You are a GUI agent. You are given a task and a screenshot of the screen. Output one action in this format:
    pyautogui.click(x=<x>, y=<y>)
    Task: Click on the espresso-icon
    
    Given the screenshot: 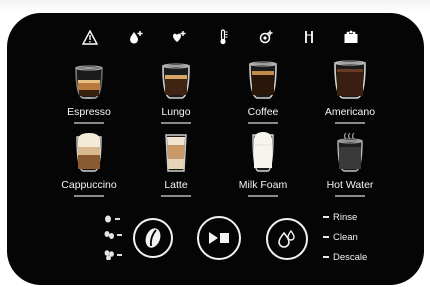 What is the action you would take?
    pyautogui.click(x=89, y=80)
    